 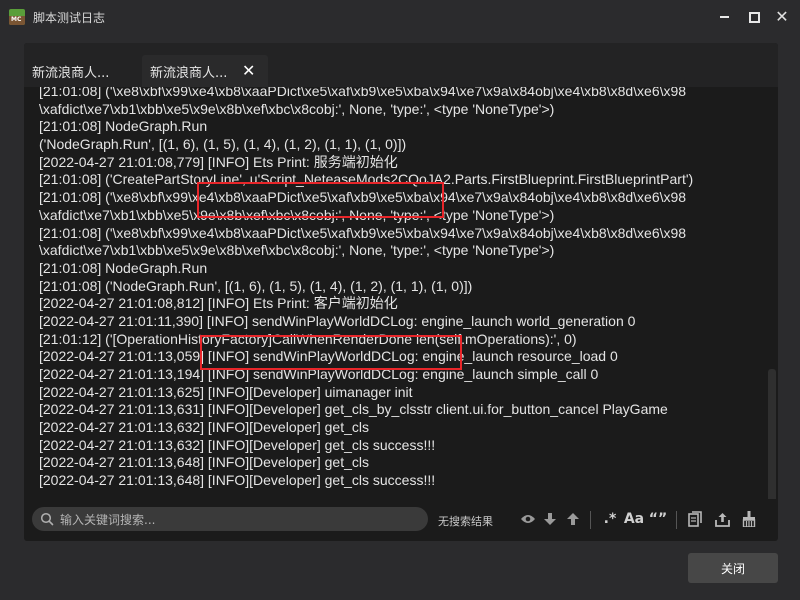 I want to click on regex-toggle: .*, so click(x=610, y=519).